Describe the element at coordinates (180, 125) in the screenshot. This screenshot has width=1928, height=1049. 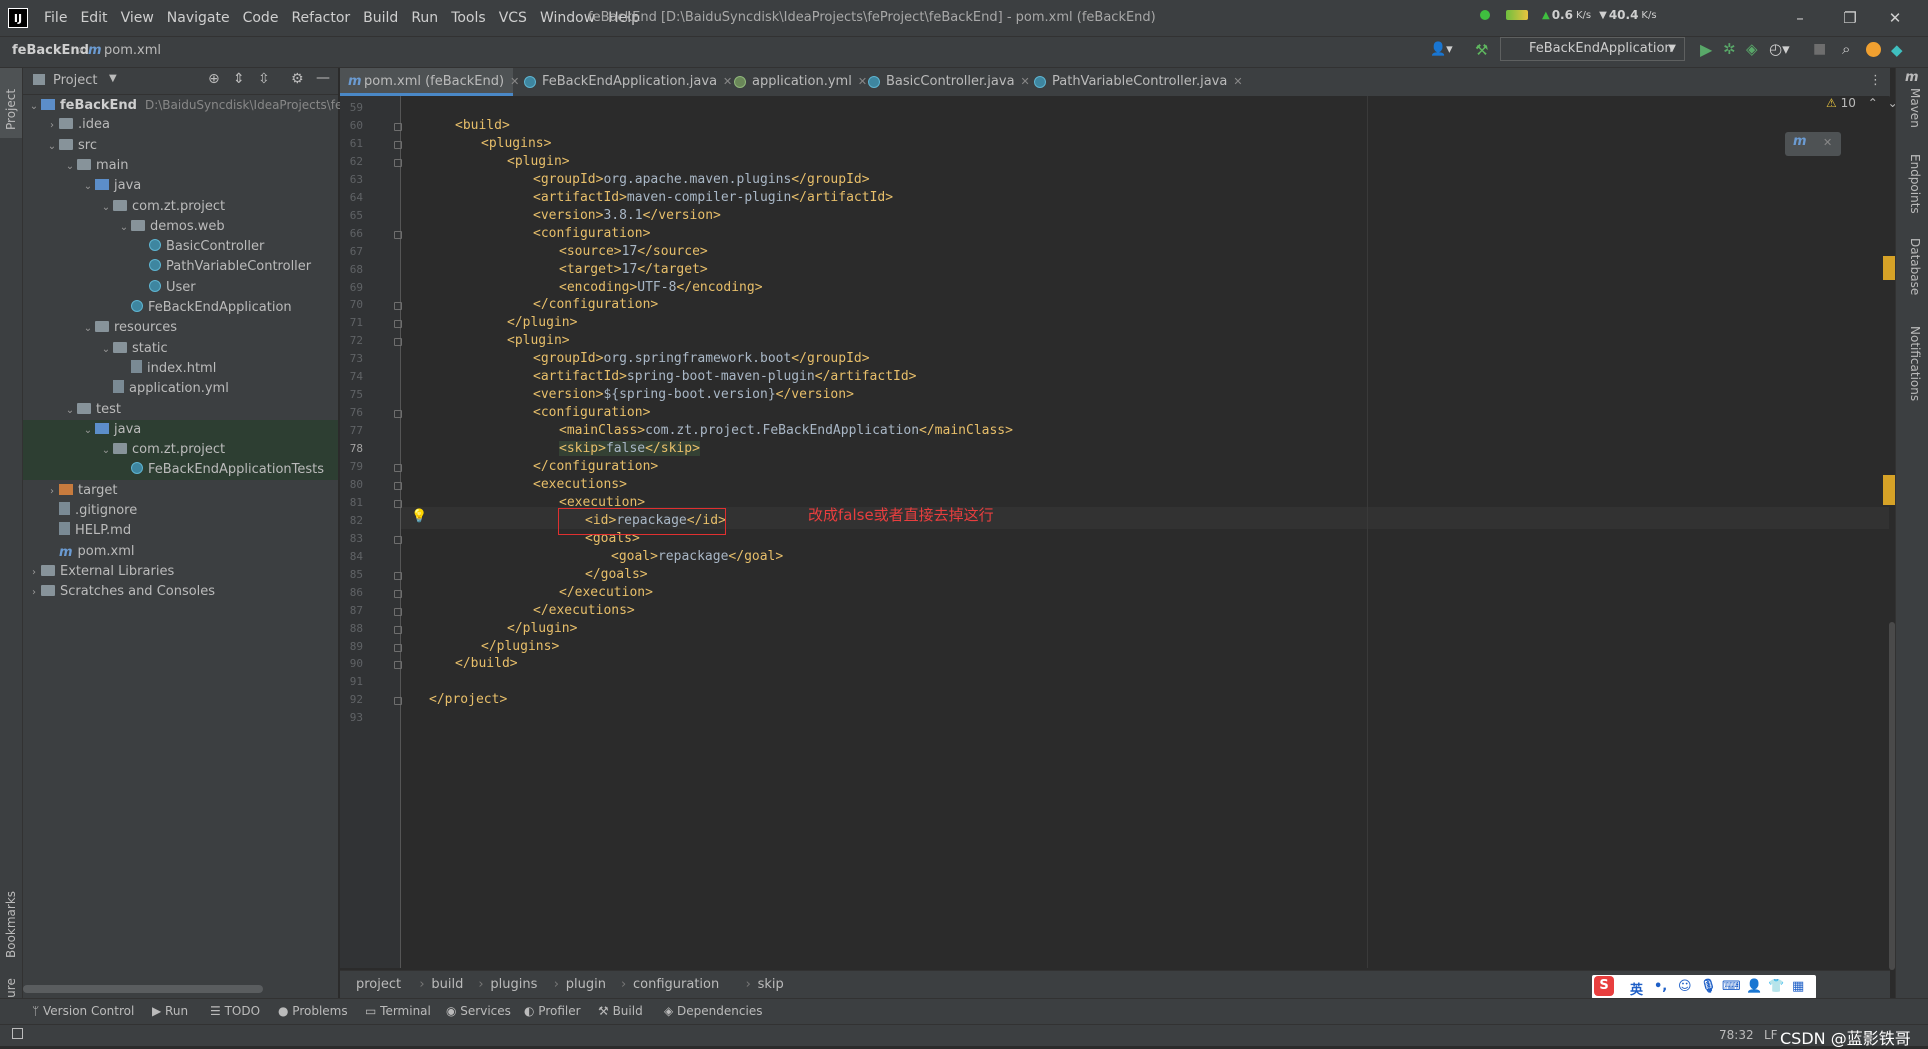
I see `tree-item: › .idea` at that location.